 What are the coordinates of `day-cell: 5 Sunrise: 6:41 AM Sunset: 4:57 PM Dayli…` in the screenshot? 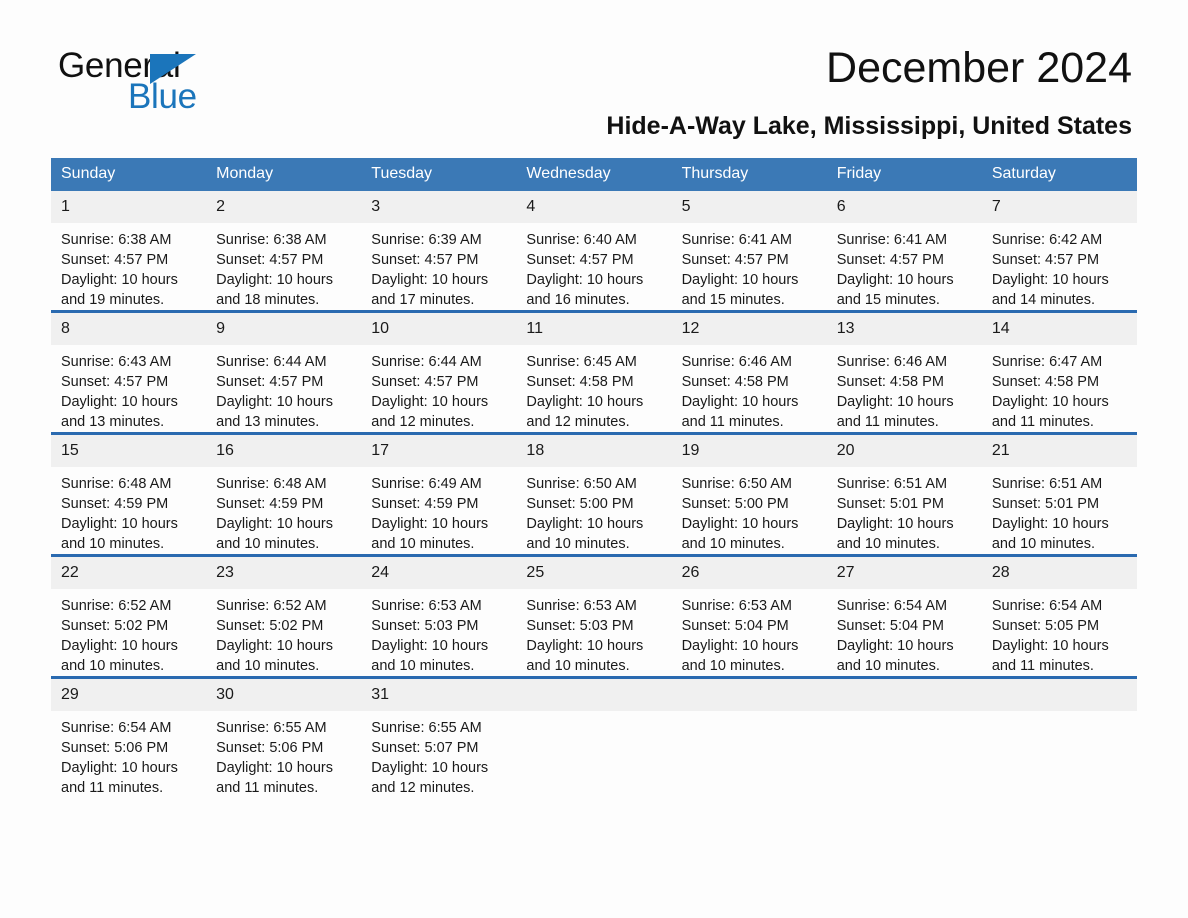 It's located at (749, 251).